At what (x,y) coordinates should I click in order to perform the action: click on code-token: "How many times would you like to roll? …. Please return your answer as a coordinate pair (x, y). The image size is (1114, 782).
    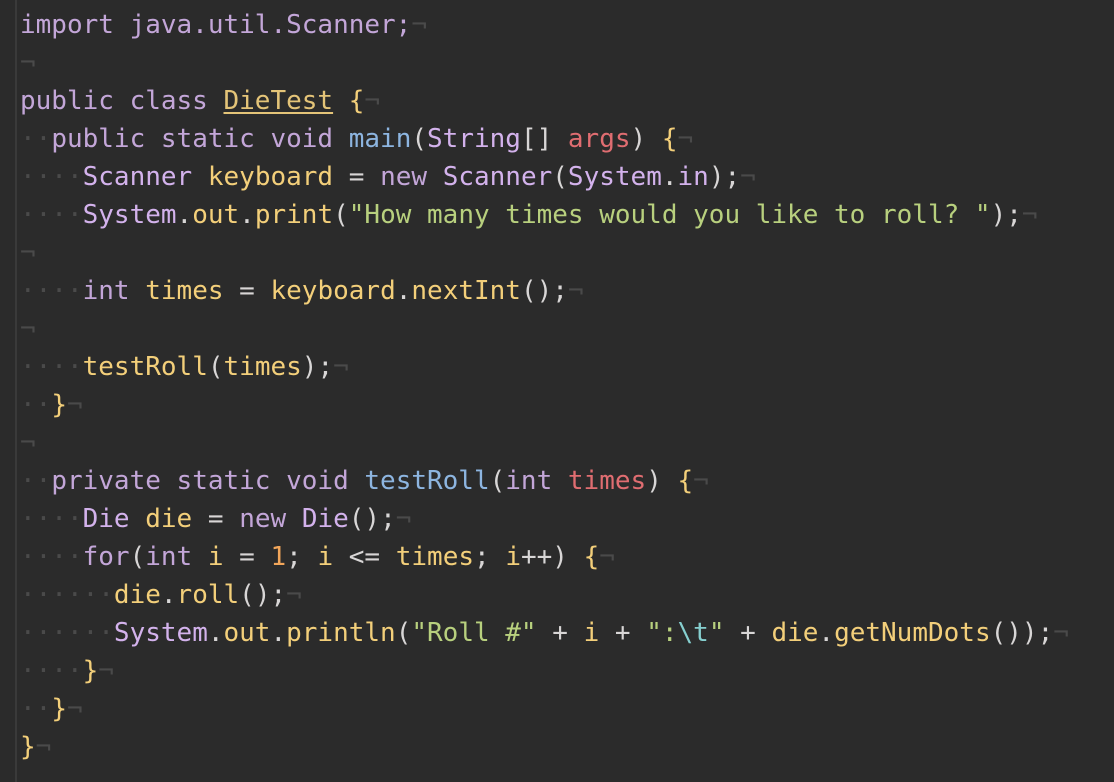
    Looking at the image, I should click on (669, 215).